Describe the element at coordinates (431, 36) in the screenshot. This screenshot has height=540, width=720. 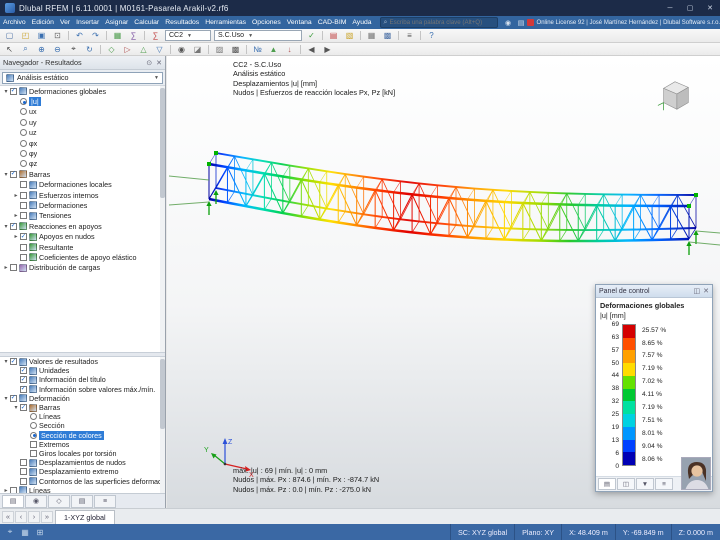
I see `help-icon: ?` at that location.